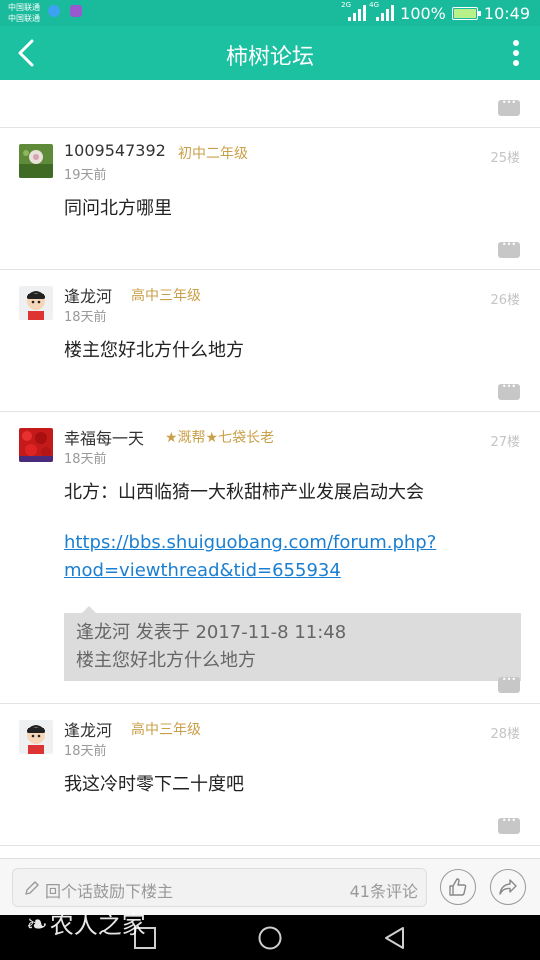 The width and height of the screenshot is (540, 960). Describe the element at coordinates (118, 208) in the screenshot. I see `post-text: 同问北方哪里` at that location.